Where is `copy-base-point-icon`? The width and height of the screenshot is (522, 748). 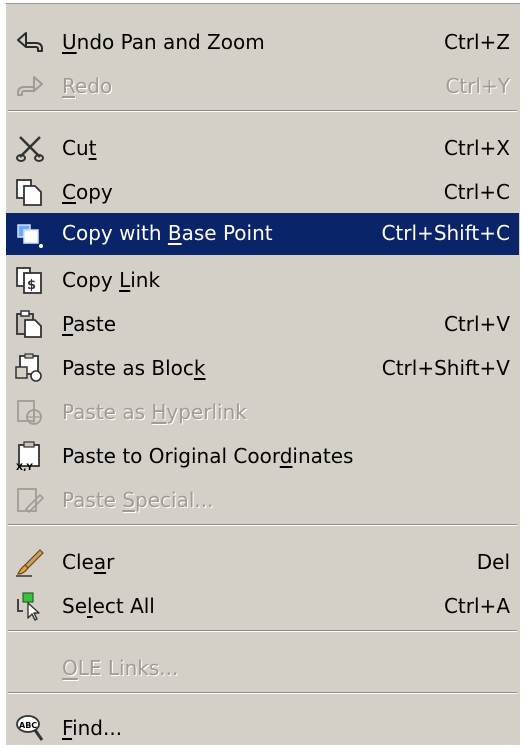
copy-base-point-icon is located at coordinates (30, 234).